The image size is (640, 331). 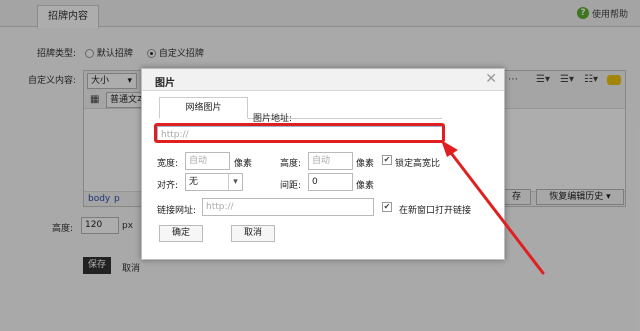 I want to click on annotation-arrow, so click(x=493, y=207).